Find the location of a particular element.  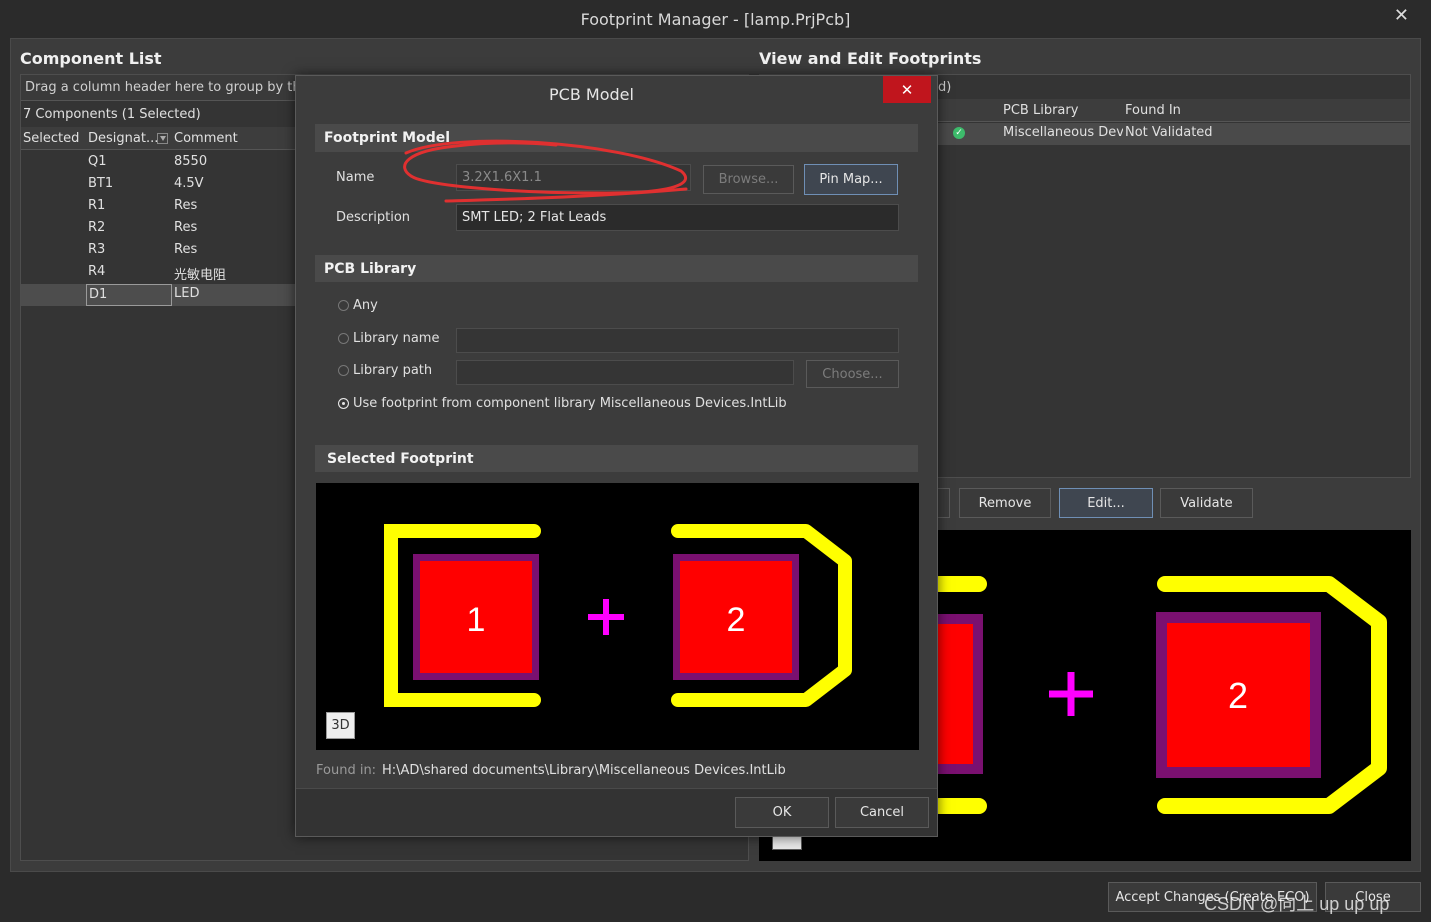

pad-1-label: 1 is located at coordinates (476, 620).